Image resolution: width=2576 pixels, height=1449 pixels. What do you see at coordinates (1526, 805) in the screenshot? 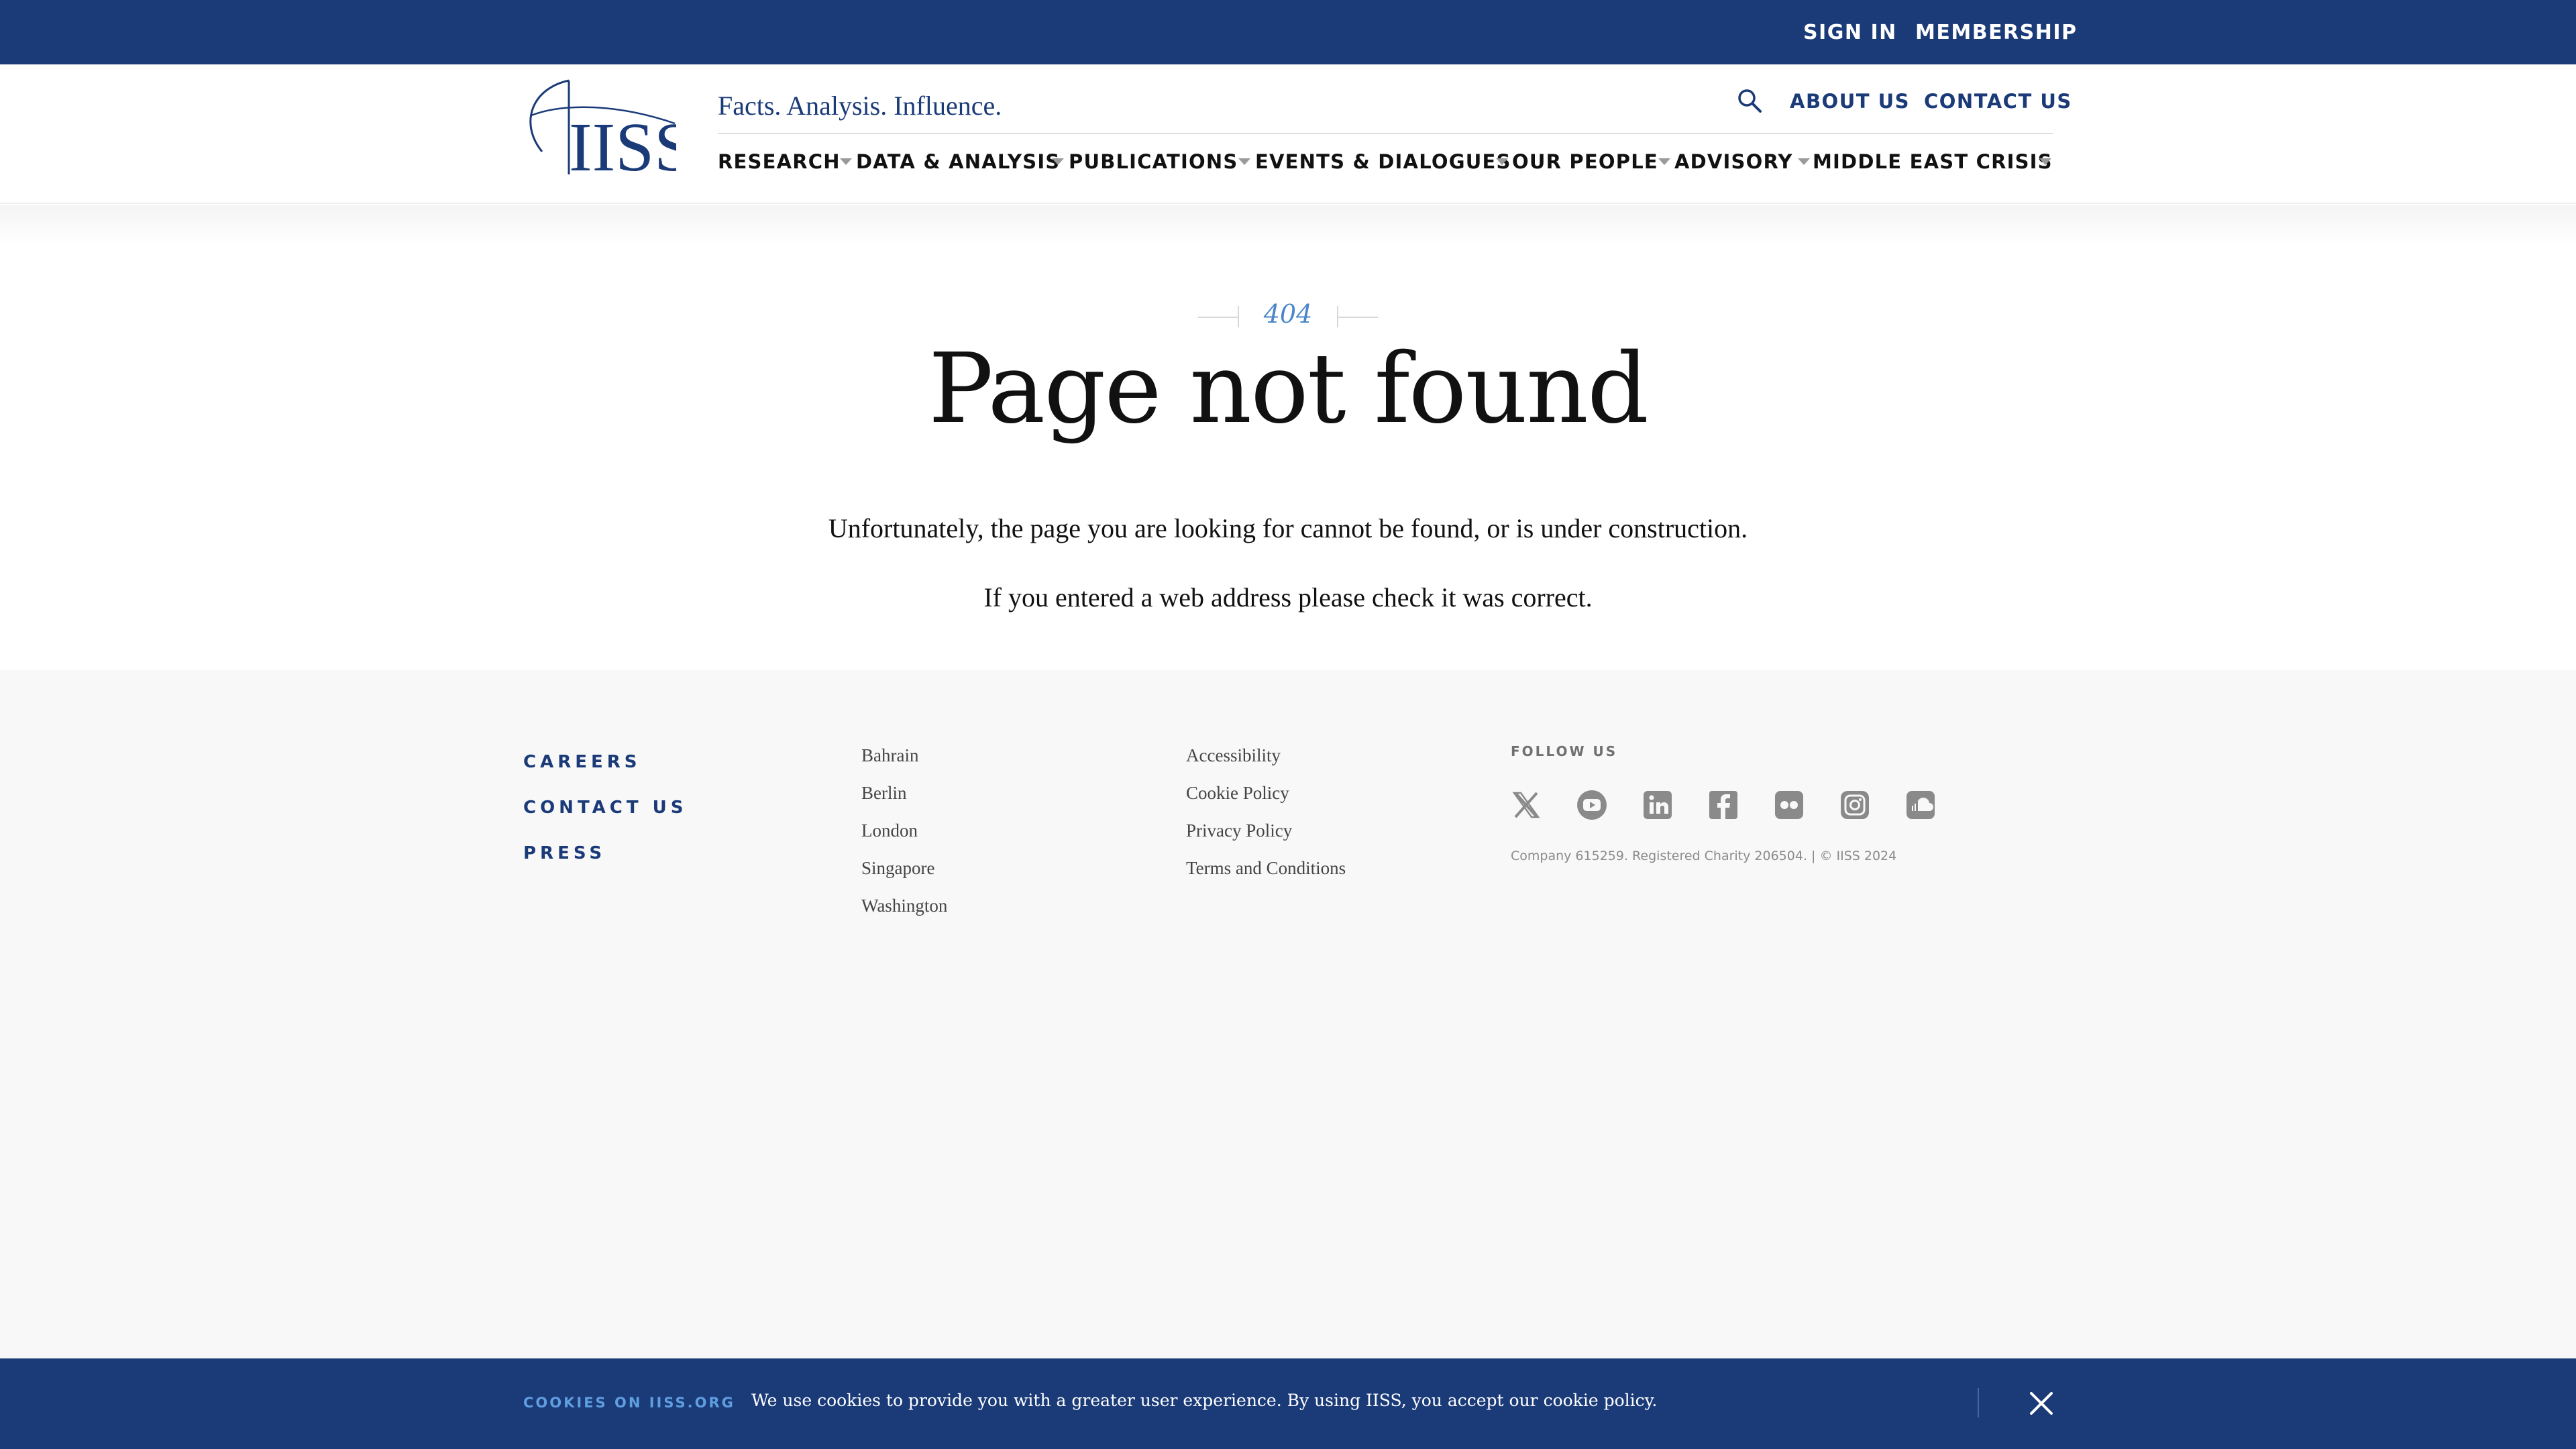
I see `x-icon` at bounding box center [1526, 805].